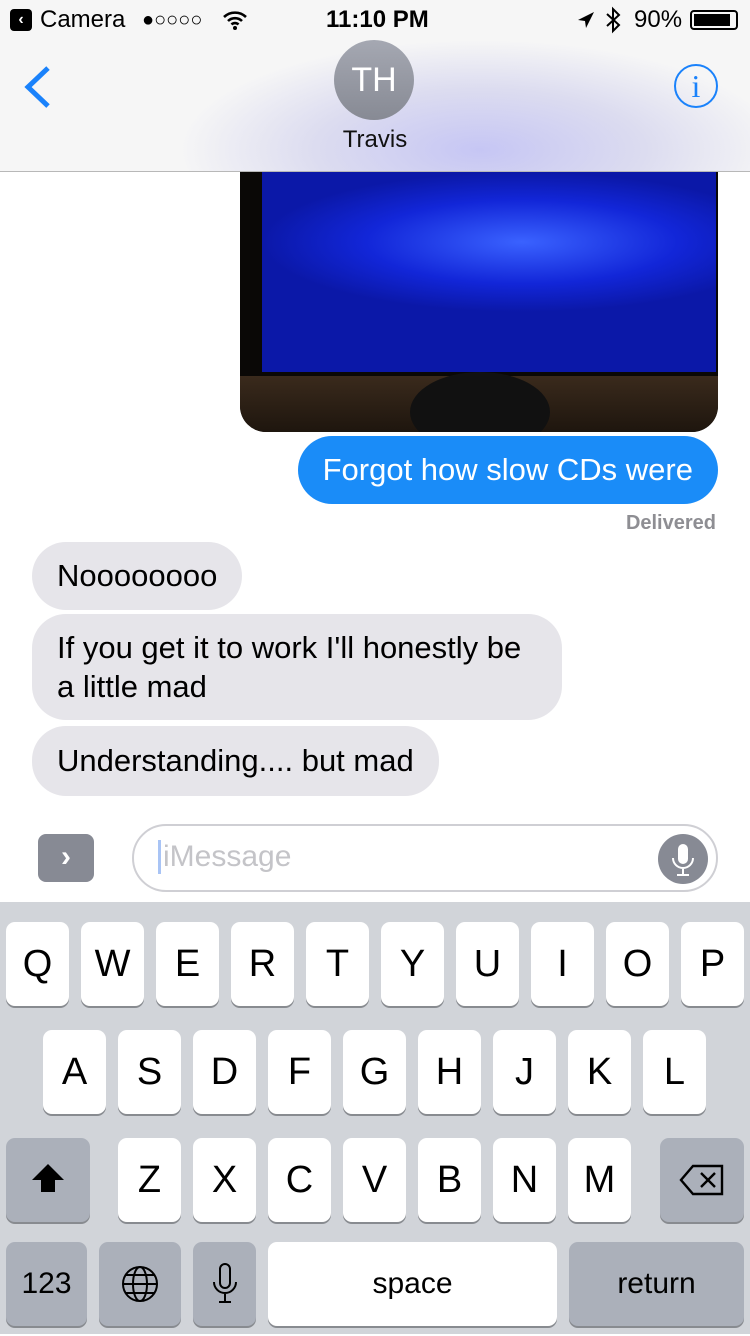 The image size is (750, 1336). Describe the element at coordinates (377, 19) in the screenshot. I see `clock: 11:10 PM` at that location.